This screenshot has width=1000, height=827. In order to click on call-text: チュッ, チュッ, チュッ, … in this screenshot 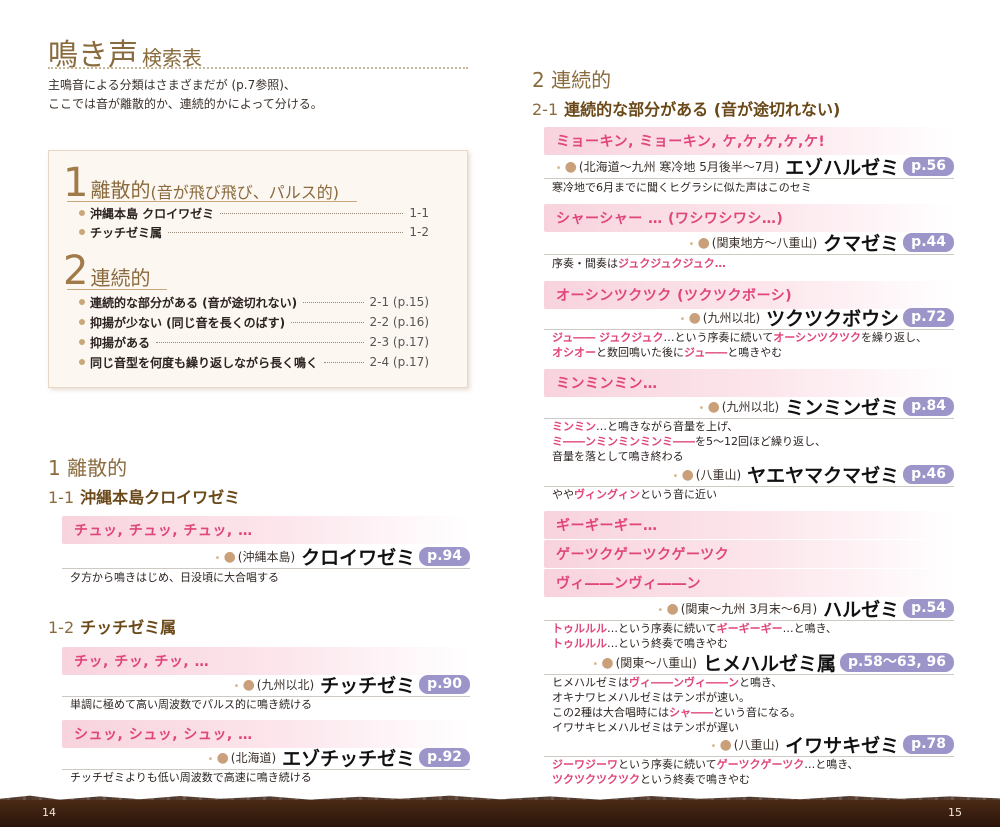, I will do `click(163, 531)`.